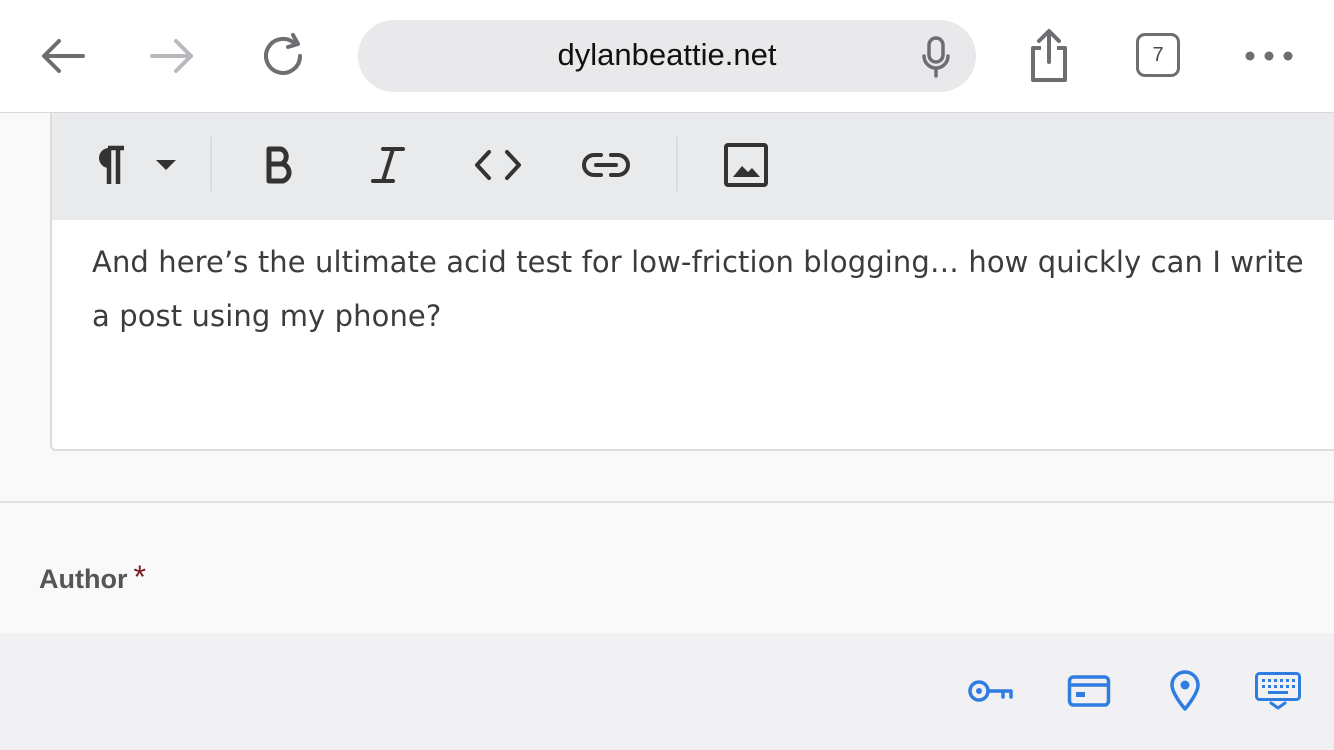 The height and width of the screenshot is (750, 1334). I want to click on paragraph-dropdown, so click(166, 165).